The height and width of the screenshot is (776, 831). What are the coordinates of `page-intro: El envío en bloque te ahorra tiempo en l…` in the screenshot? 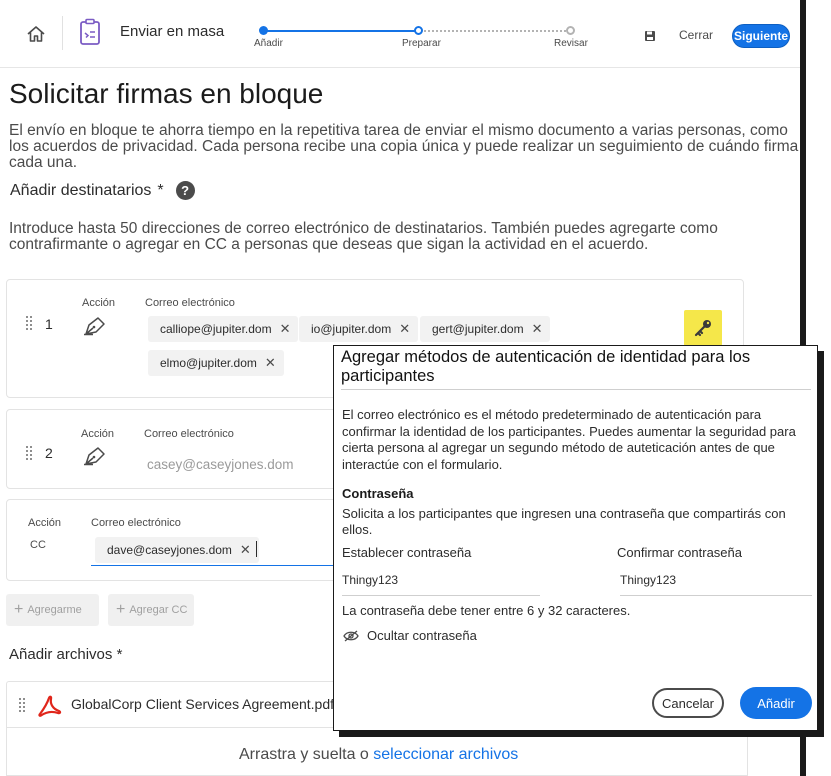 It's located at (404, 146).